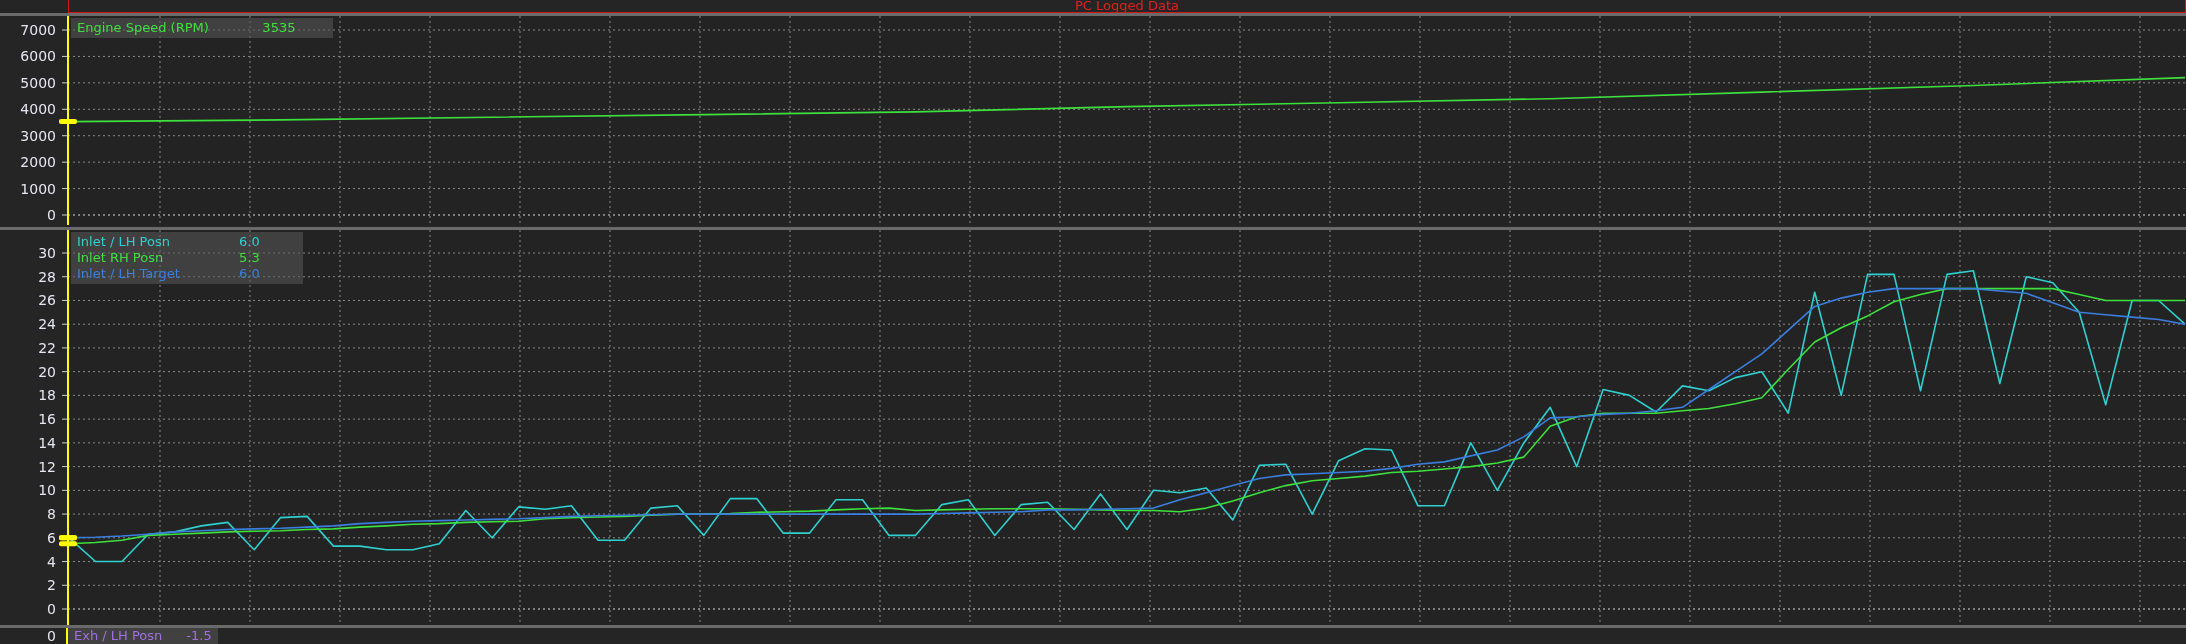  Describe the element at coordinates (129, 273) in the screenshot. I see `legend-label: Inlet / LH Target` at that location.